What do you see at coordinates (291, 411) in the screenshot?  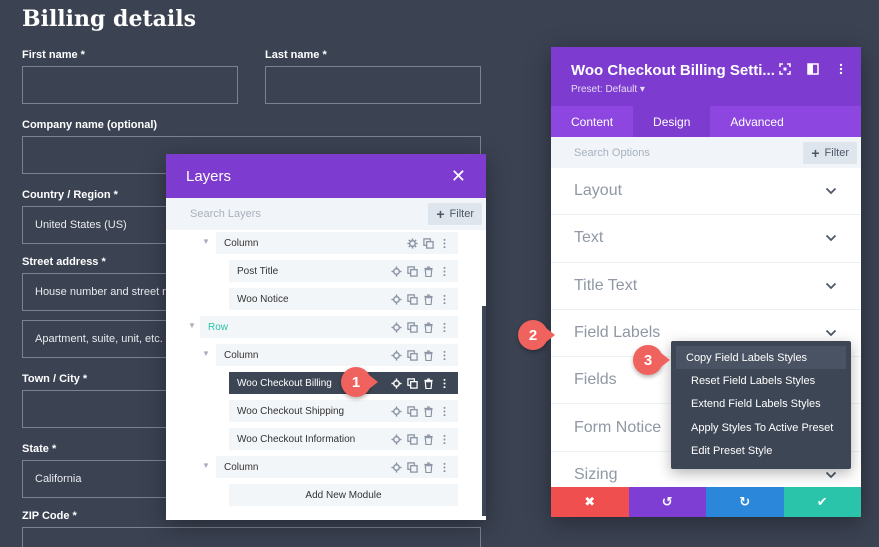 I see `layer-name: Woo Checkout Shipping` at bounding box center [291, 411].